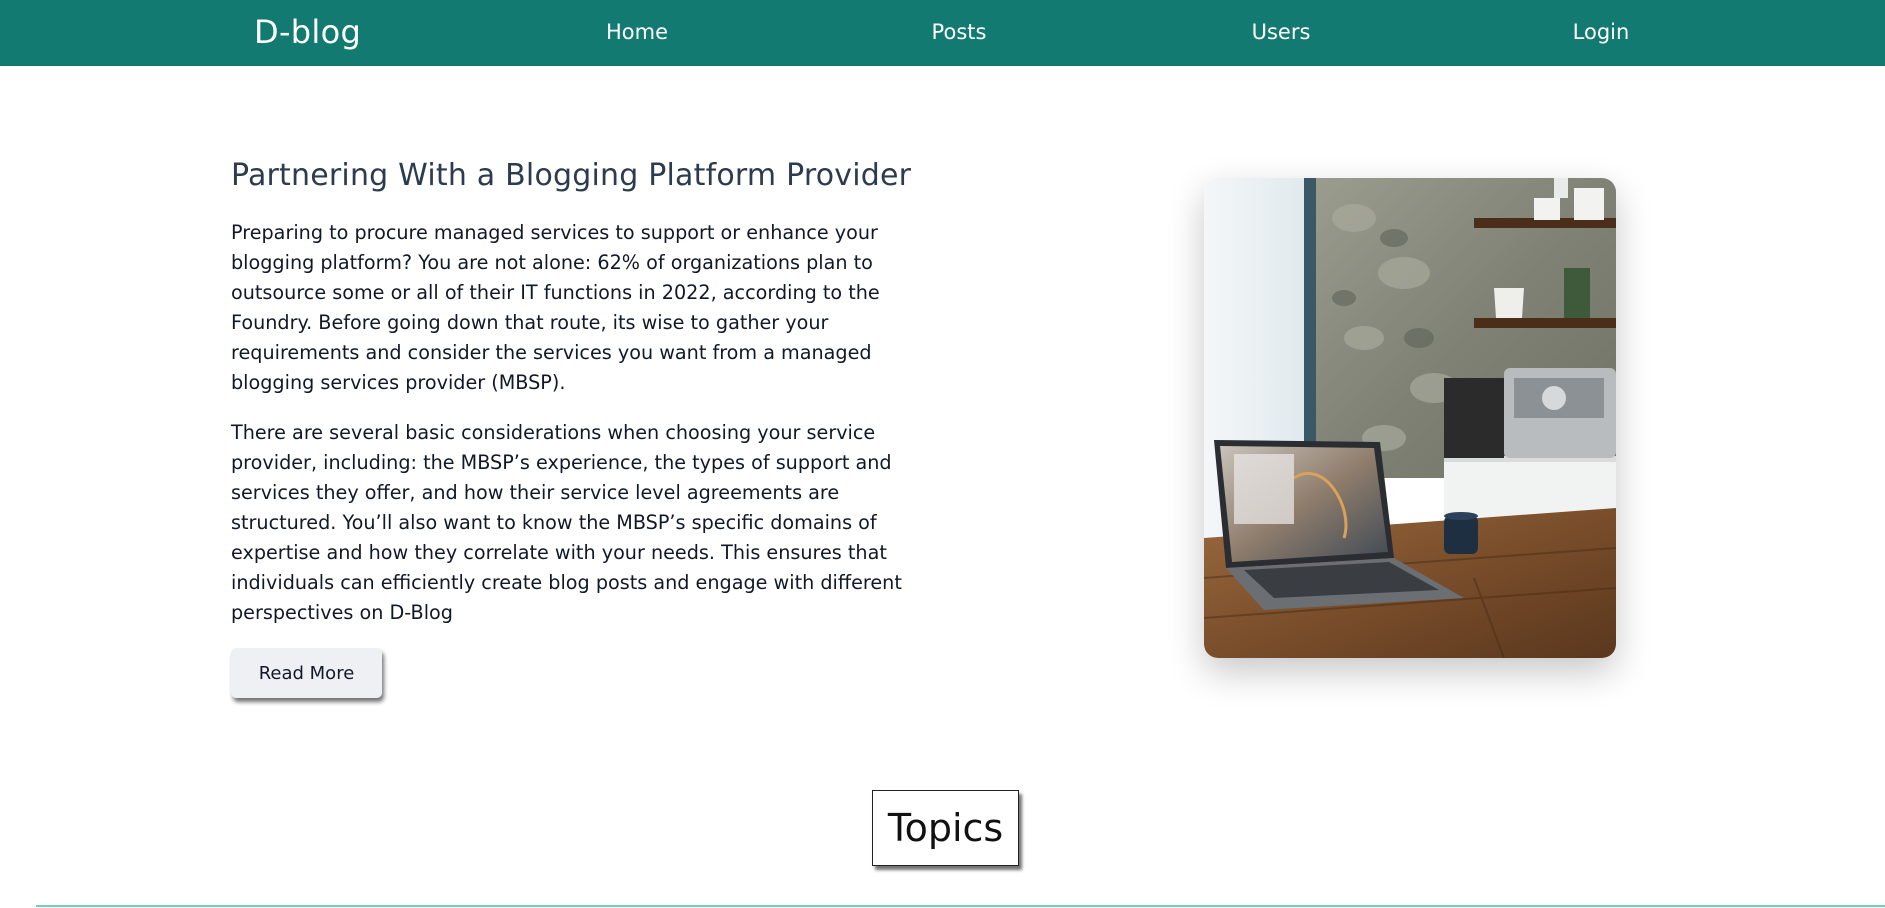  What do you see at coordinates (959, 32) in the screenshot?
I see `nav-link-posts: Posts` at bounding box center [959, 32].